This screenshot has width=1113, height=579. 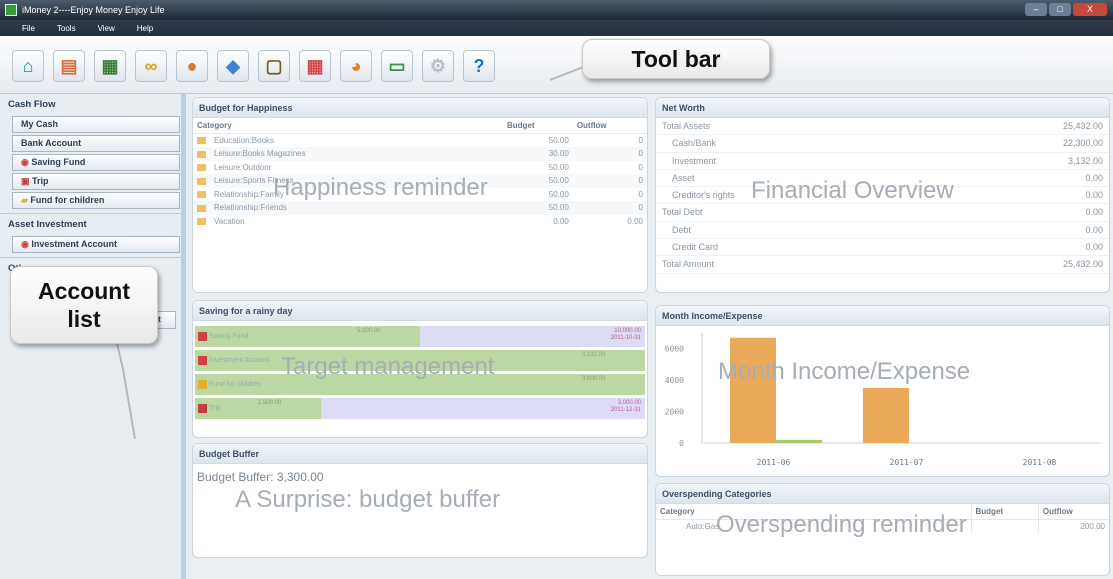 I want to click on goal-bar: Saving Fund 5,000.00 10,000.00 2011-10-31, so click(x=420, y=336).